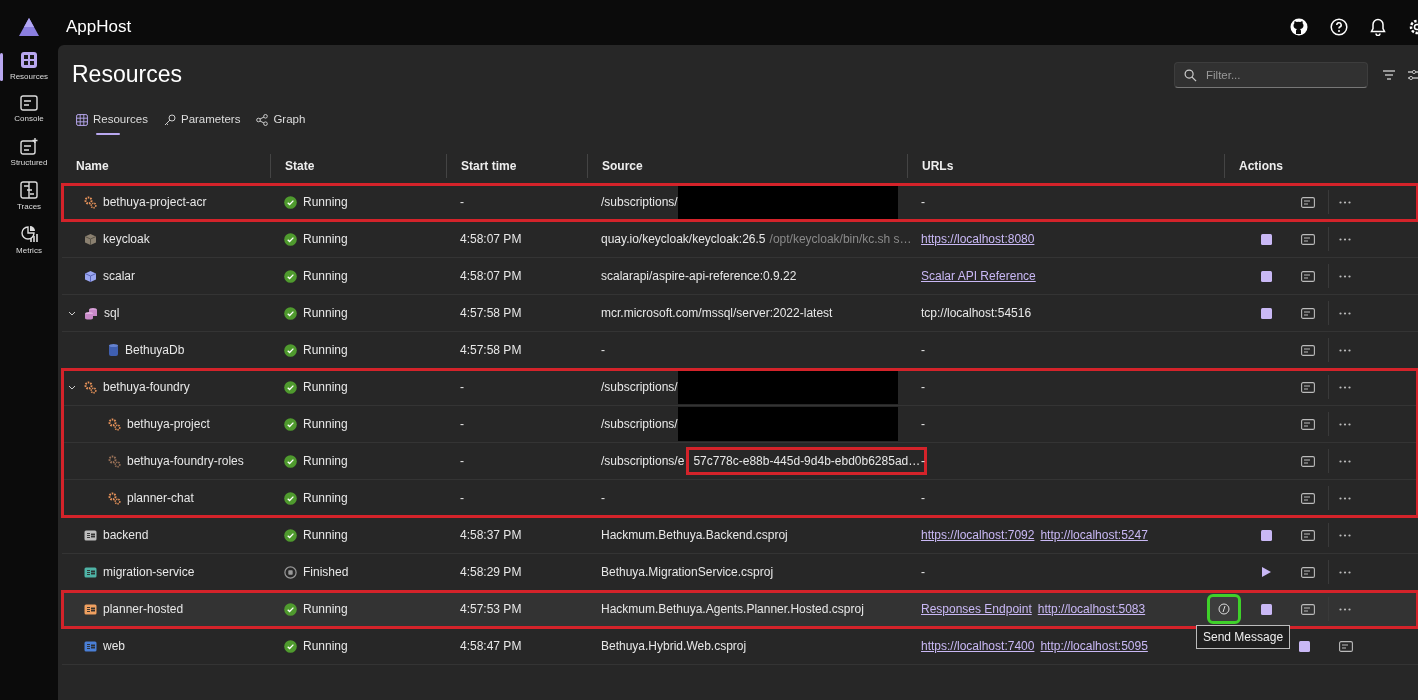 This screenshot has width=1418, height=700. Describe the element at coordinates (1299, 26) in the screenshot. I see `cat-logo-icon` at that location.